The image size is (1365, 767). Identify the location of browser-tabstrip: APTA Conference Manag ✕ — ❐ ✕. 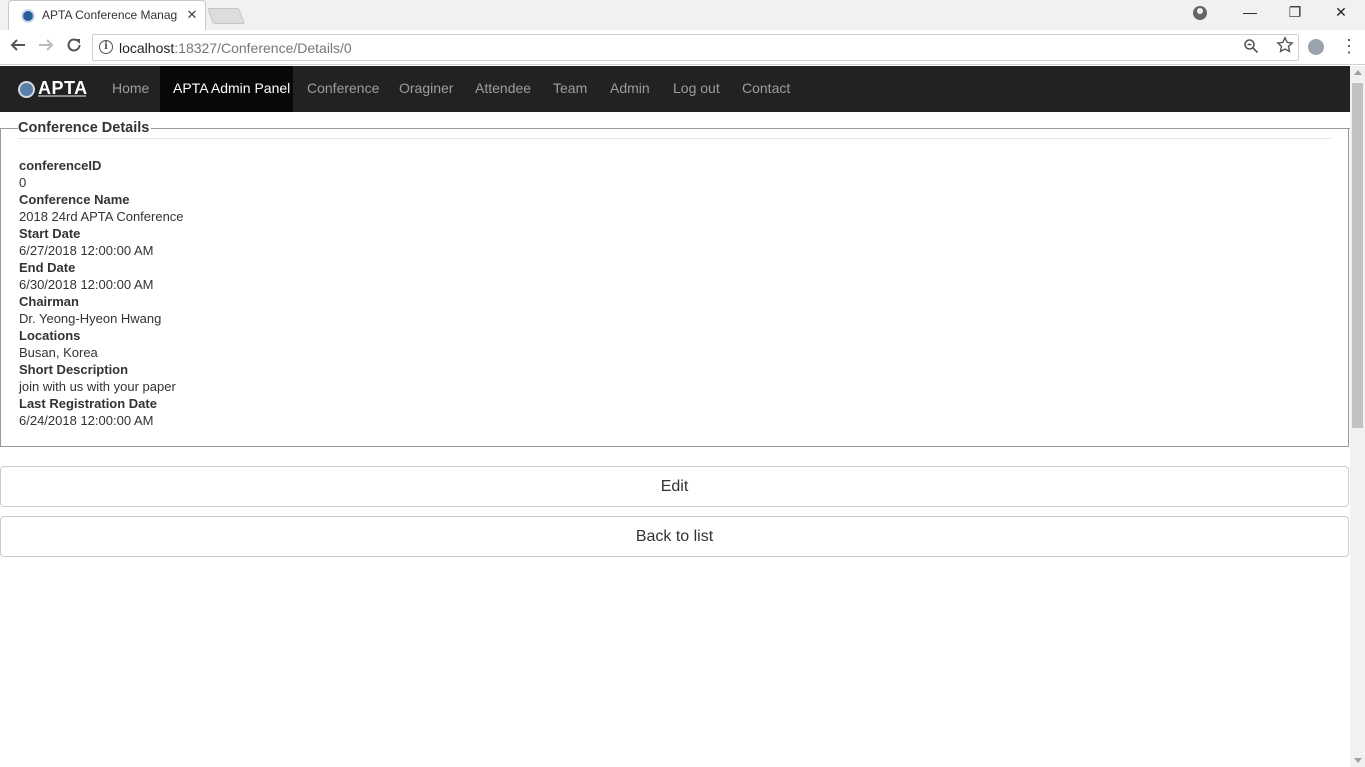
(682, 15).